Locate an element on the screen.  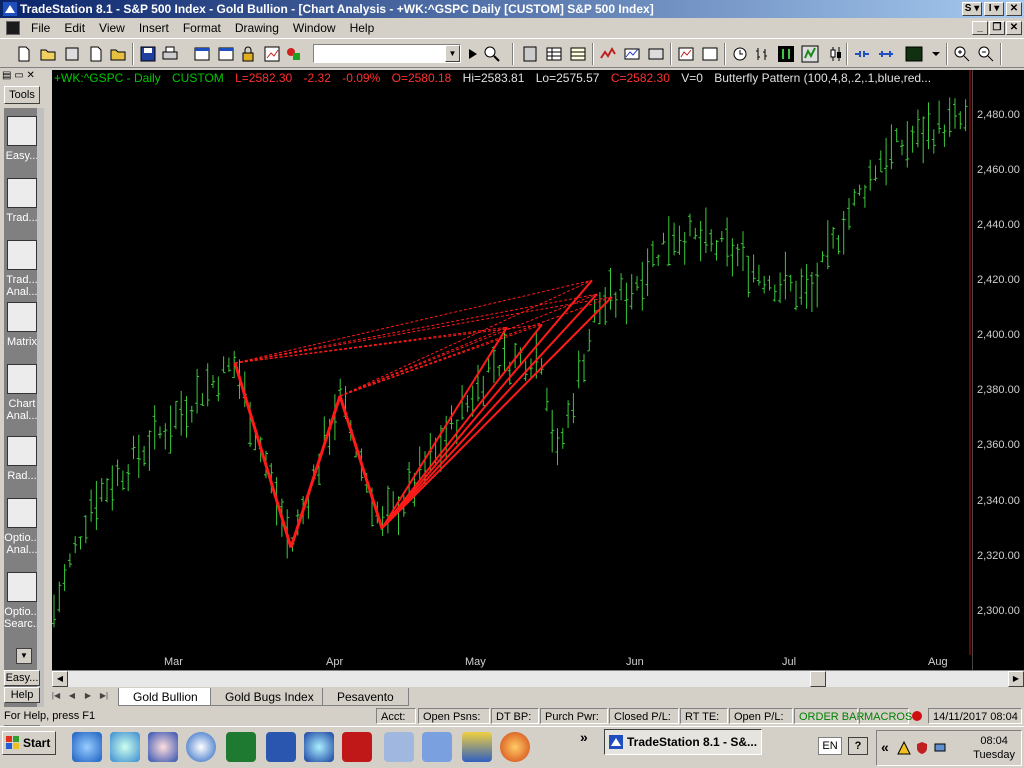
new-page-icon is located at coordinates (96, 54).